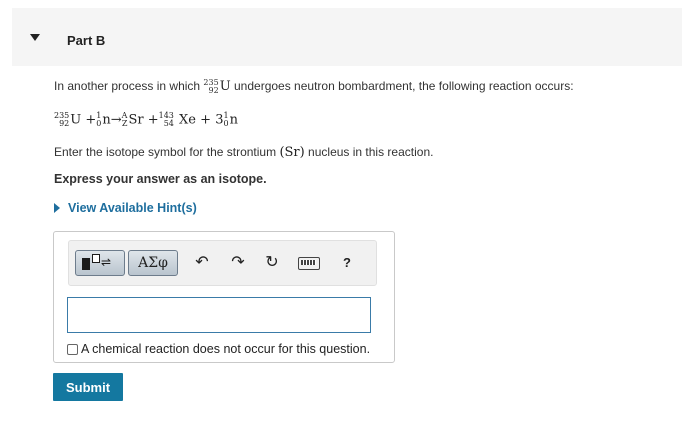 The image size is (682, 440). I want to click on template-box-icon, so click(86, 264).